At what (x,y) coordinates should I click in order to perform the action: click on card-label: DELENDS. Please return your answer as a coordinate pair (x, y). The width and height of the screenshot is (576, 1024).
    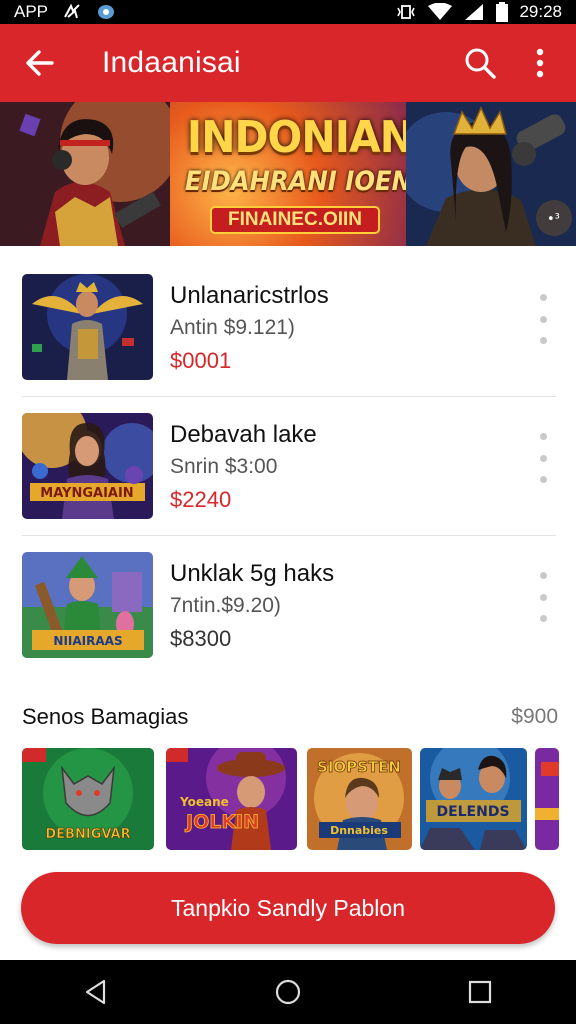
    Looking at the image, I should click on (472, 812).